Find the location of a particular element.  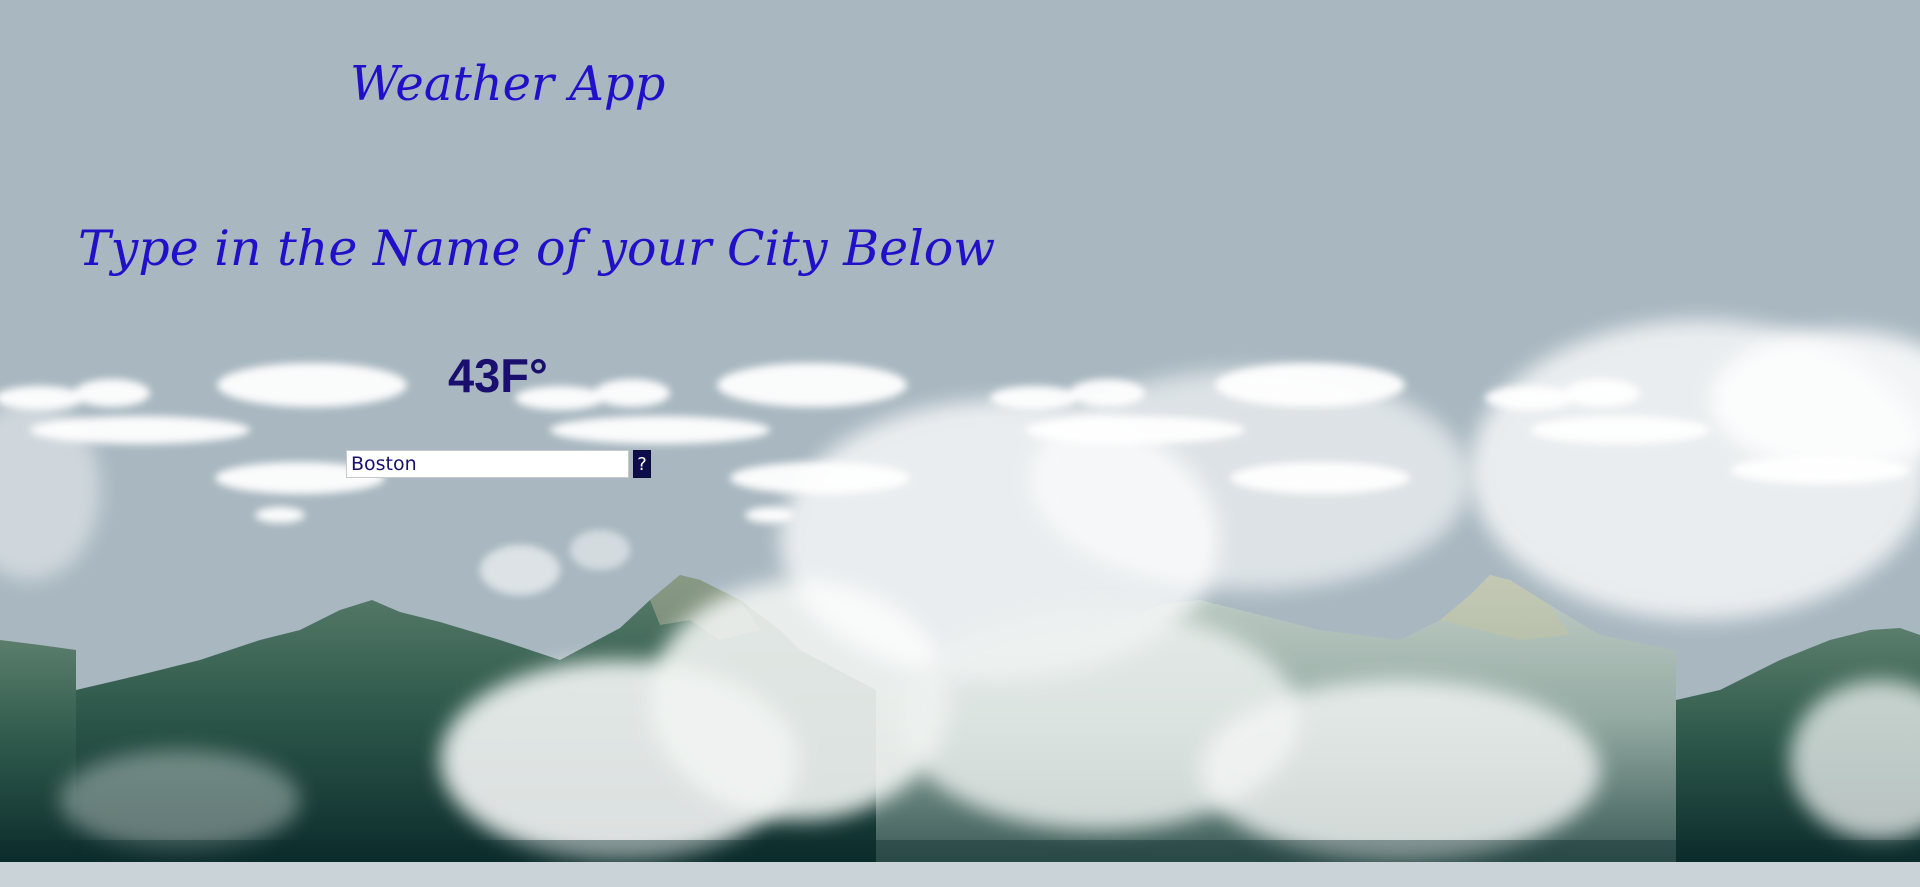

city-search-input is located at coordinates (487, 464).